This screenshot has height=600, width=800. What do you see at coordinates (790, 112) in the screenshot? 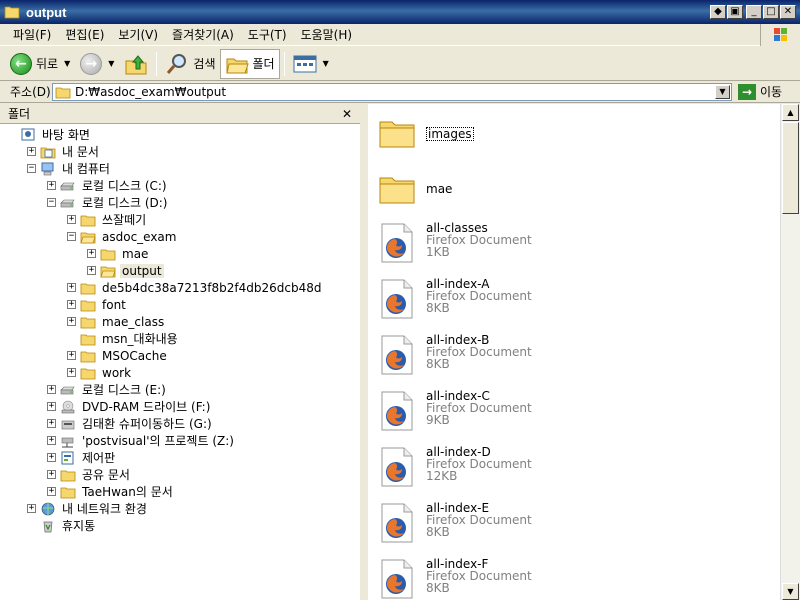
I see `scroll-up-button: ▲` at bounding box center [790, 112].